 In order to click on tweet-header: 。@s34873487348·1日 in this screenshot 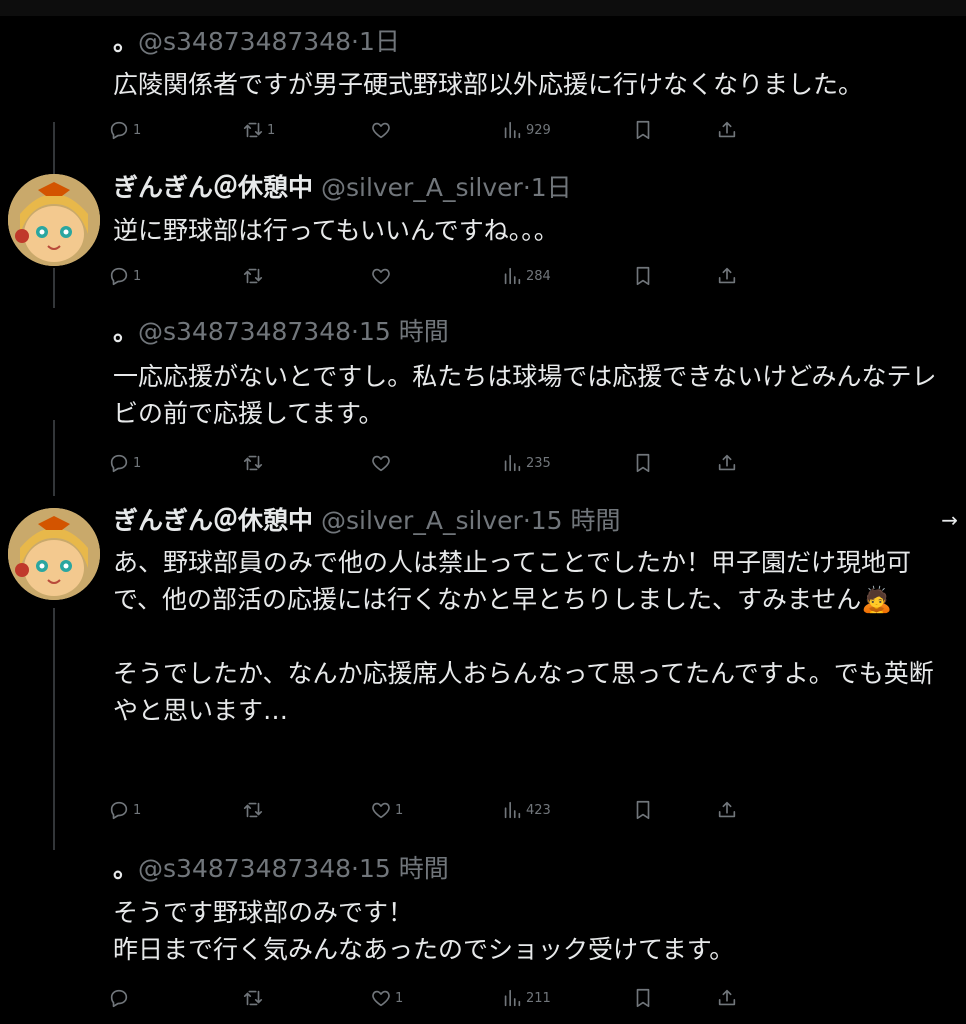, I will do `click(256, 42)`.